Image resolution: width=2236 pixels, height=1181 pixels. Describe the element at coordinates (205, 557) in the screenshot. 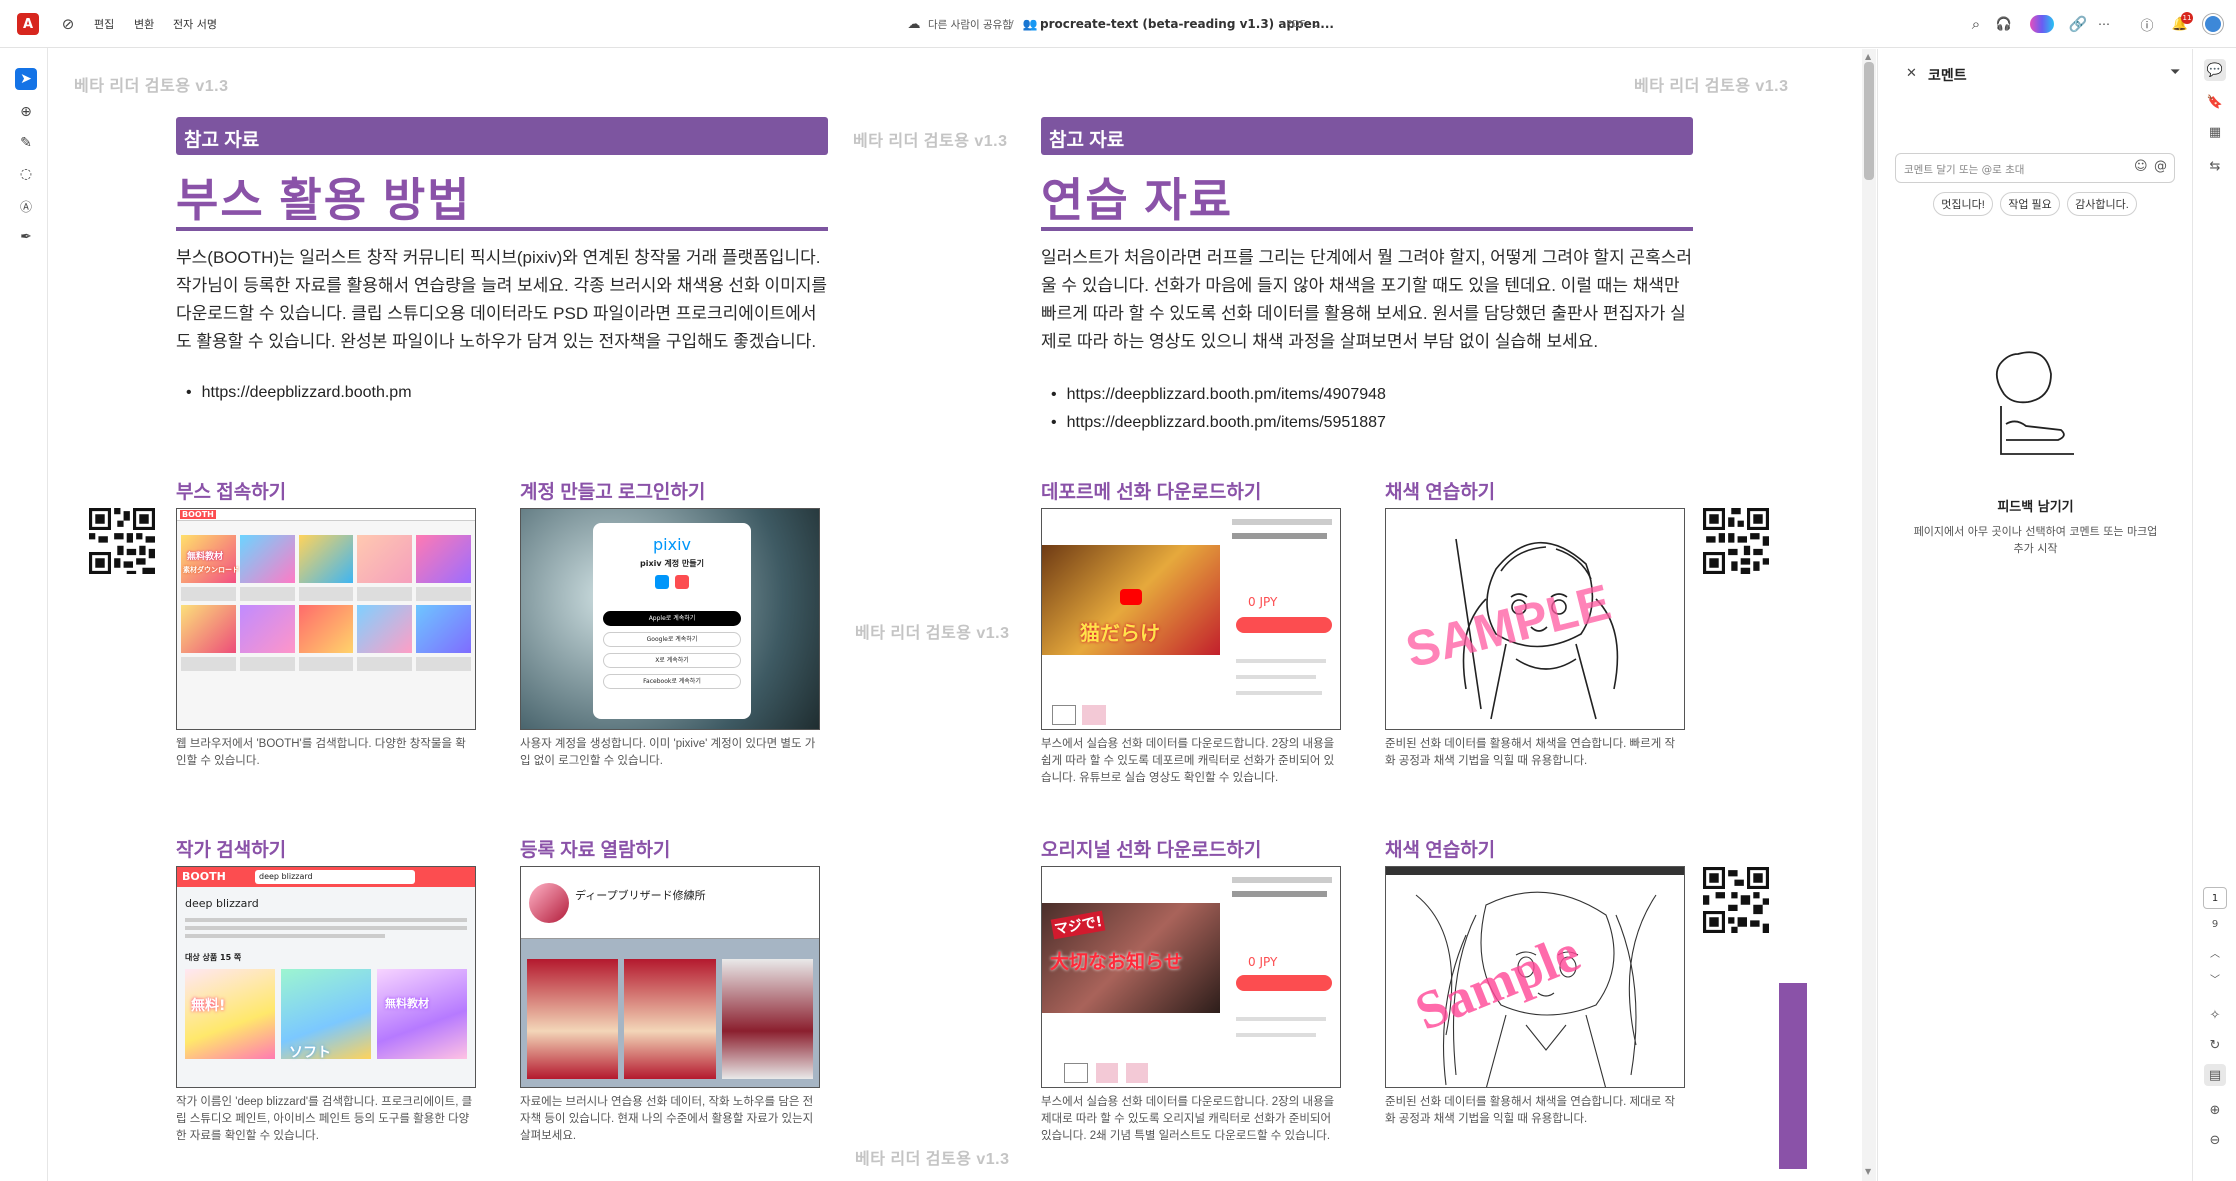

I see `banner-text: 無料教材` at that location.